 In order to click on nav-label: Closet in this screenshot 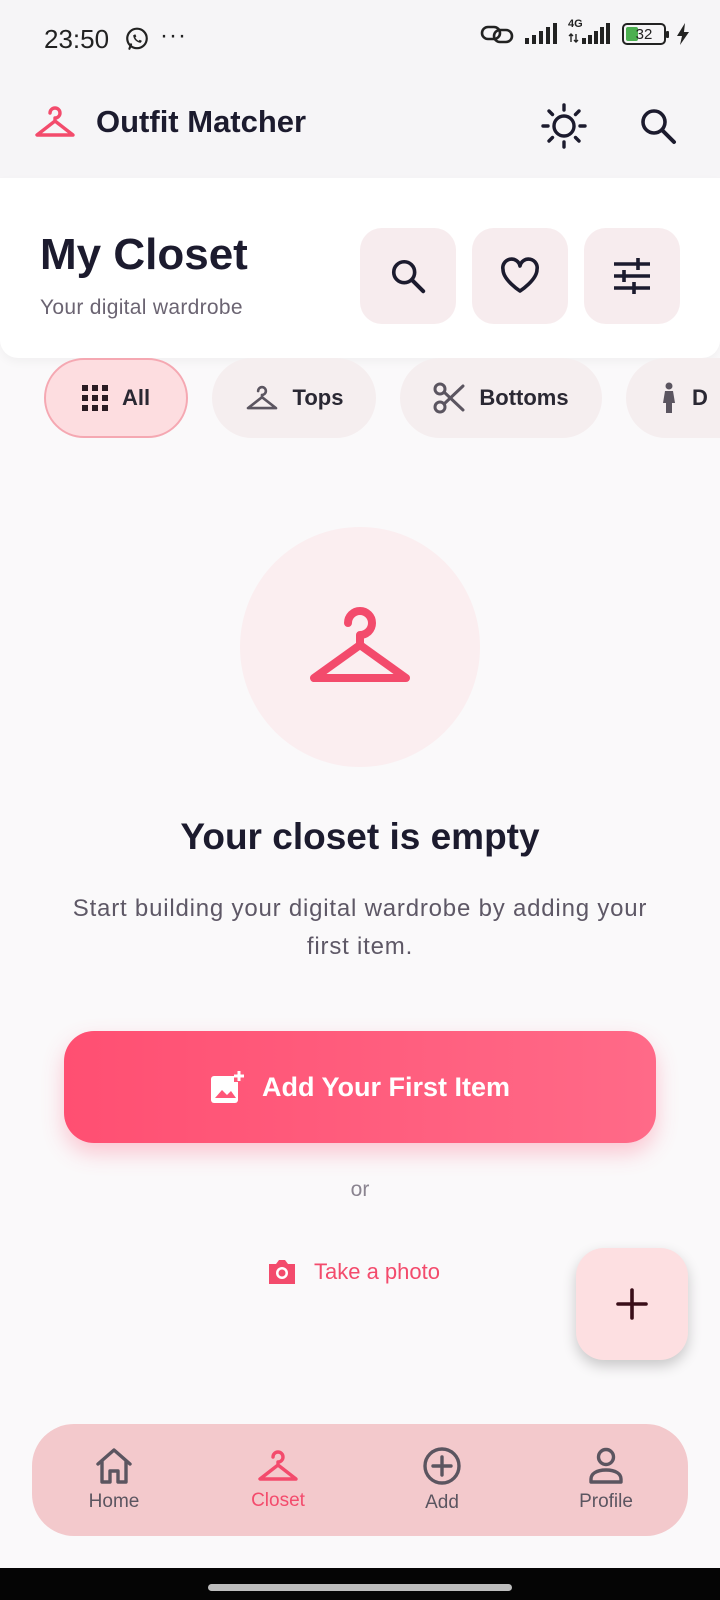, I will do `click(278, 1500)`.